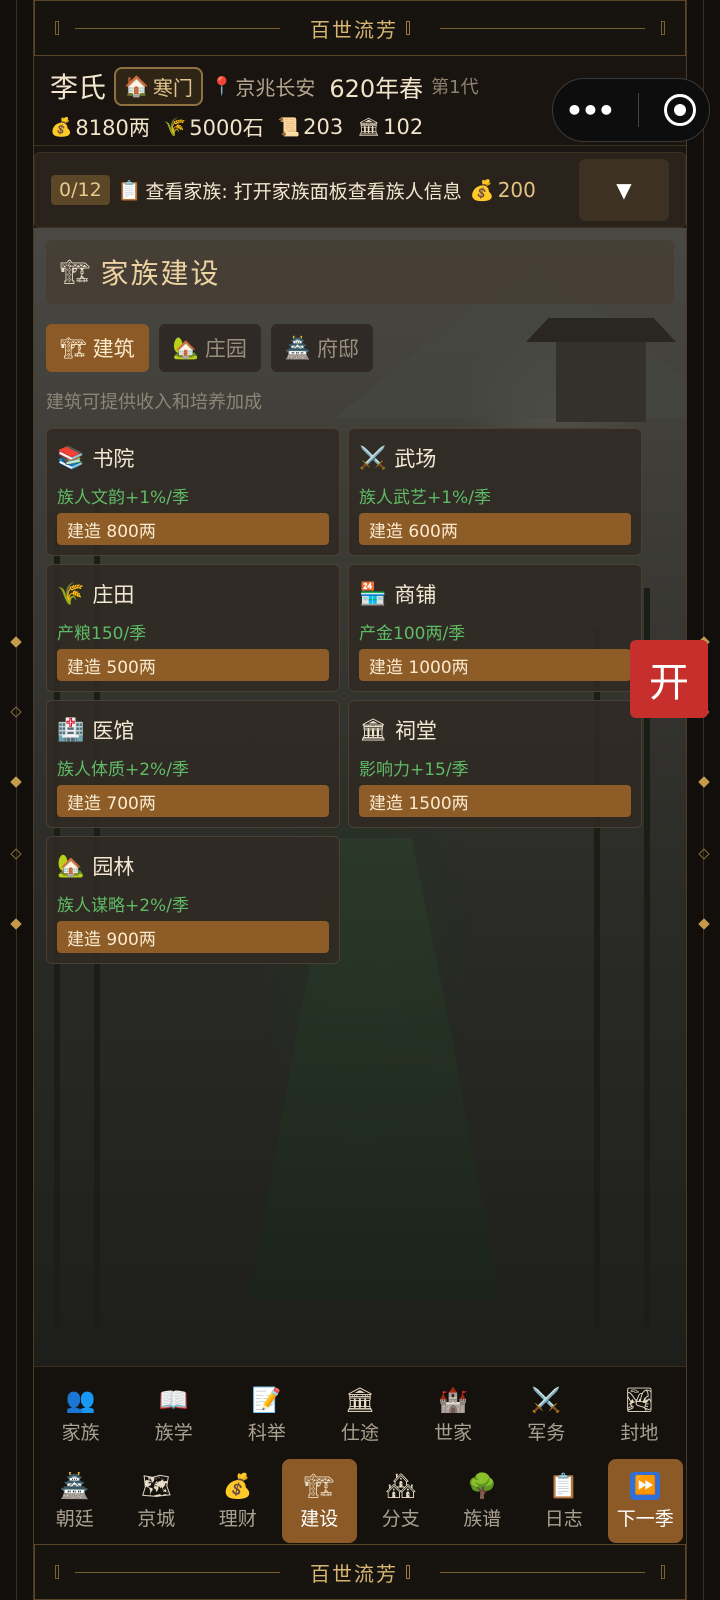 The width and height of the screenshot is (720, 1600). Describe the element at coordinates (482, 1485) in the screenshot. I see `tree-icon: 🌳` at that location.